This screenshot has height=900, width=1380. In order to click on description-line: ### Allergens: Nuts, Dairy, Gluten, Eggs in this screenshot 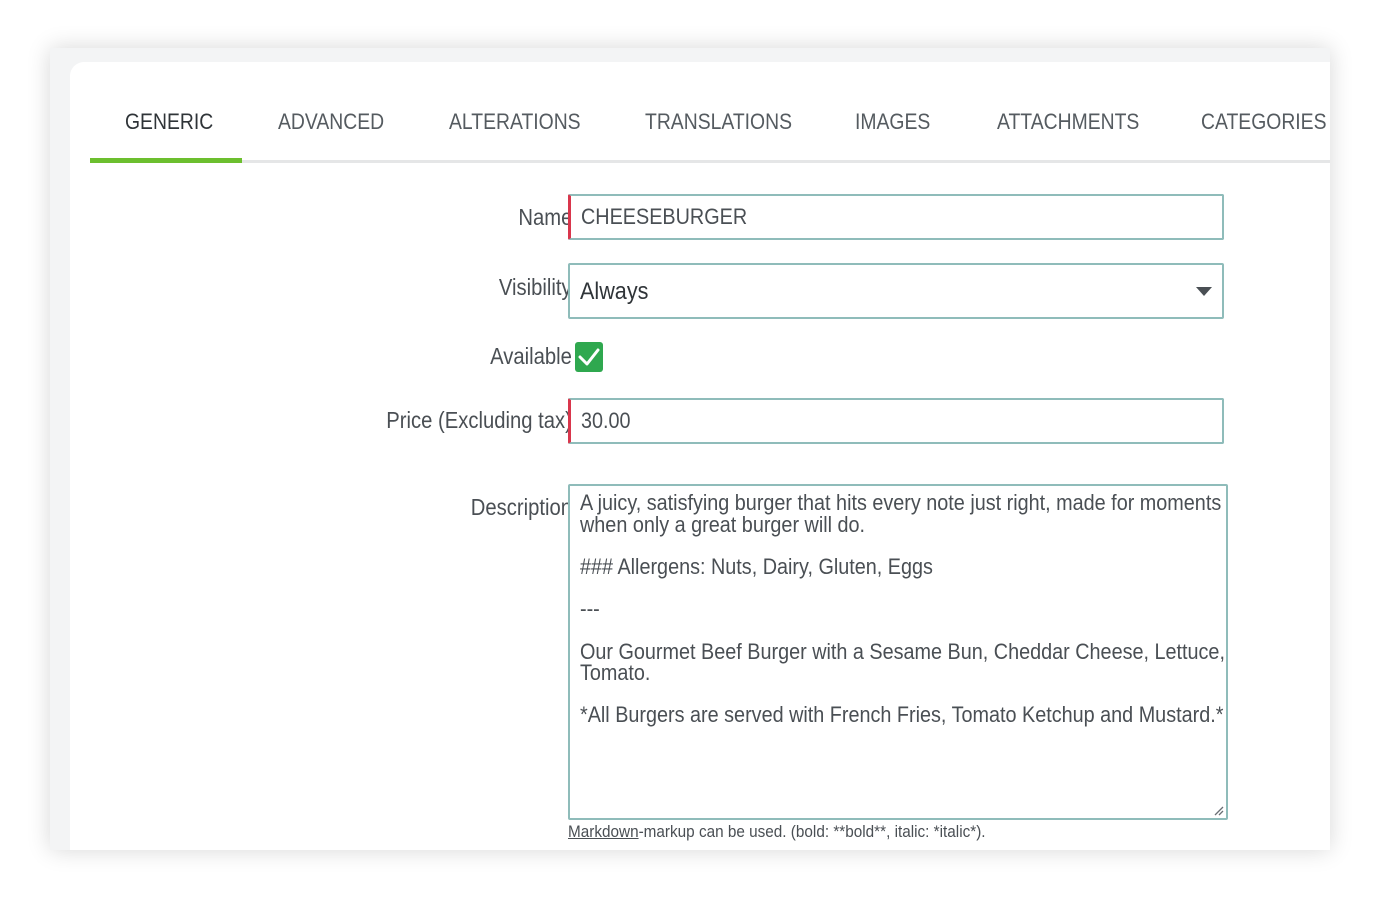, I will do `click(756, 566)`.